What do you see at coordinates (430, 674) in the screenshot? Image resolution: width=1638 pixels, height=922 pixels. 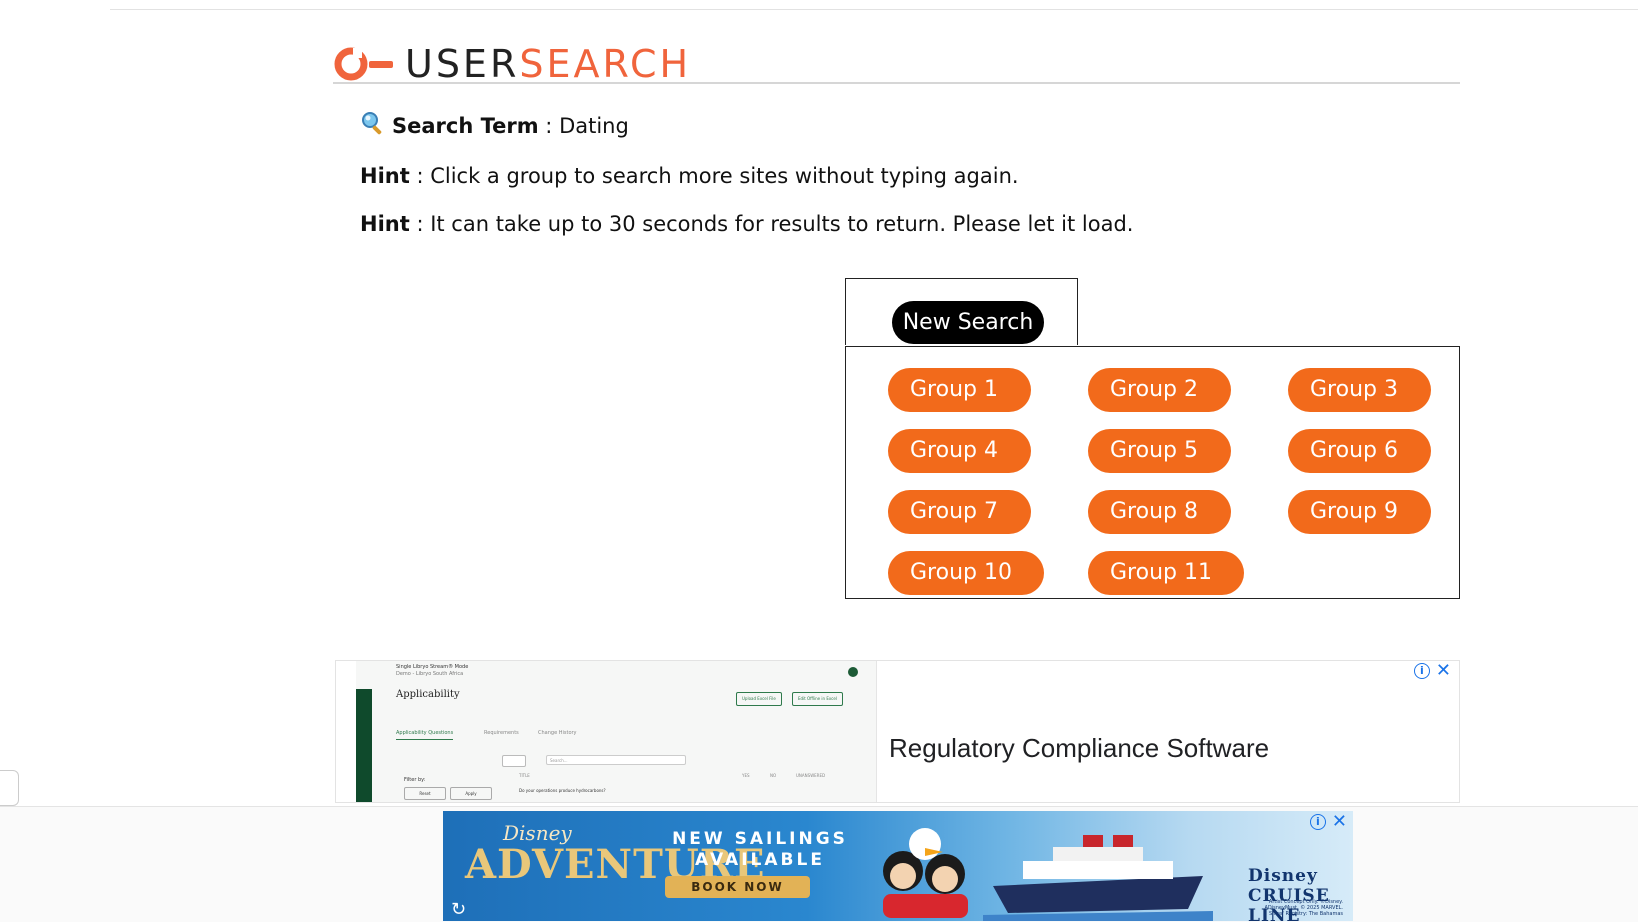 I see `ad-shot-sub: Demo - Libryo South Africa` at bounding box center [430, 674].